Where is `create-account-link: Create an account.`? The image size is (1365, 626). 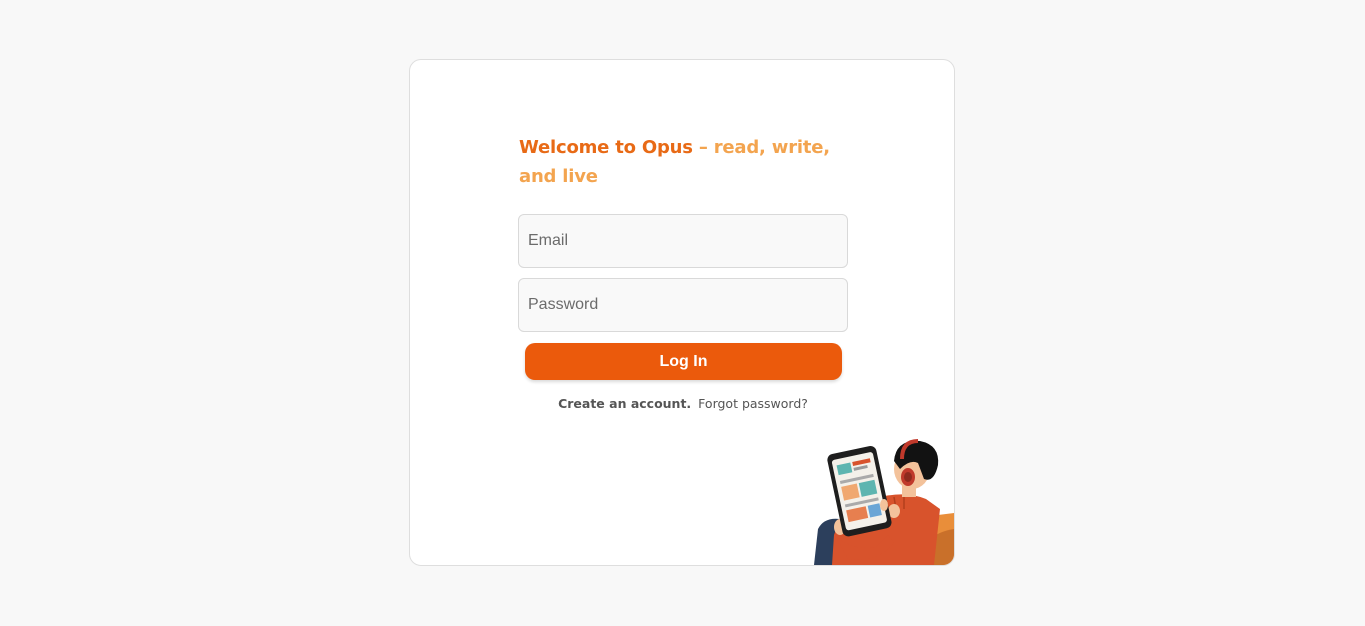
create-account-link: Create an account. is located at coordinates (624, 403).